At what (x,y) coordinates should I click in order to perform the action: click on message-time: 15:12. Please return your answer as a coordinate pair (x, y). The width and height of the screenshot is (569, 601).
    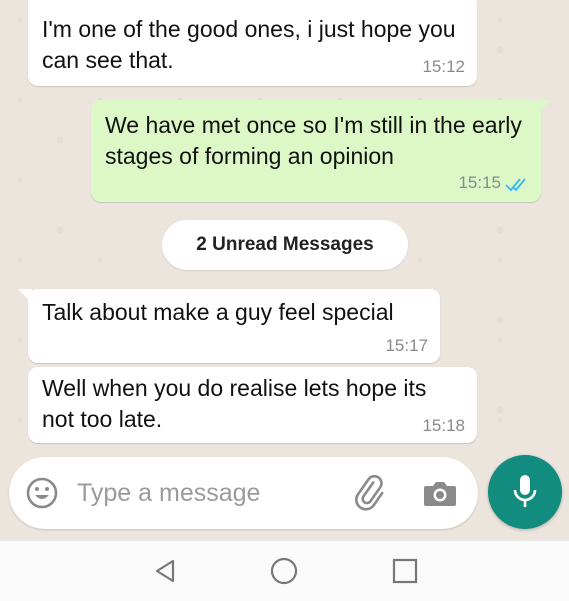
    Looking at the image, I should click on (443, 66).